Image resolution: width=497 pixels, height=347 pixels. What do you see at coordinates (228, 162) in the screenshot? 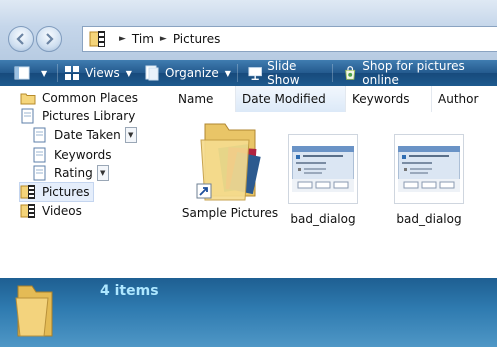
I see `folder-shortcut-icon` at bounding box center [228, 162].